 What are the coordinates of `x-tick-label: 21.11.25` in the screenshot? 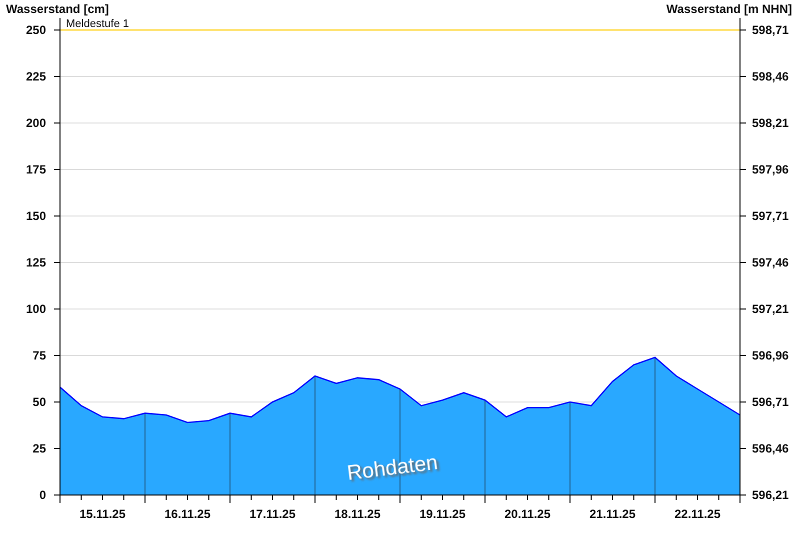 It's located at (612, 514).